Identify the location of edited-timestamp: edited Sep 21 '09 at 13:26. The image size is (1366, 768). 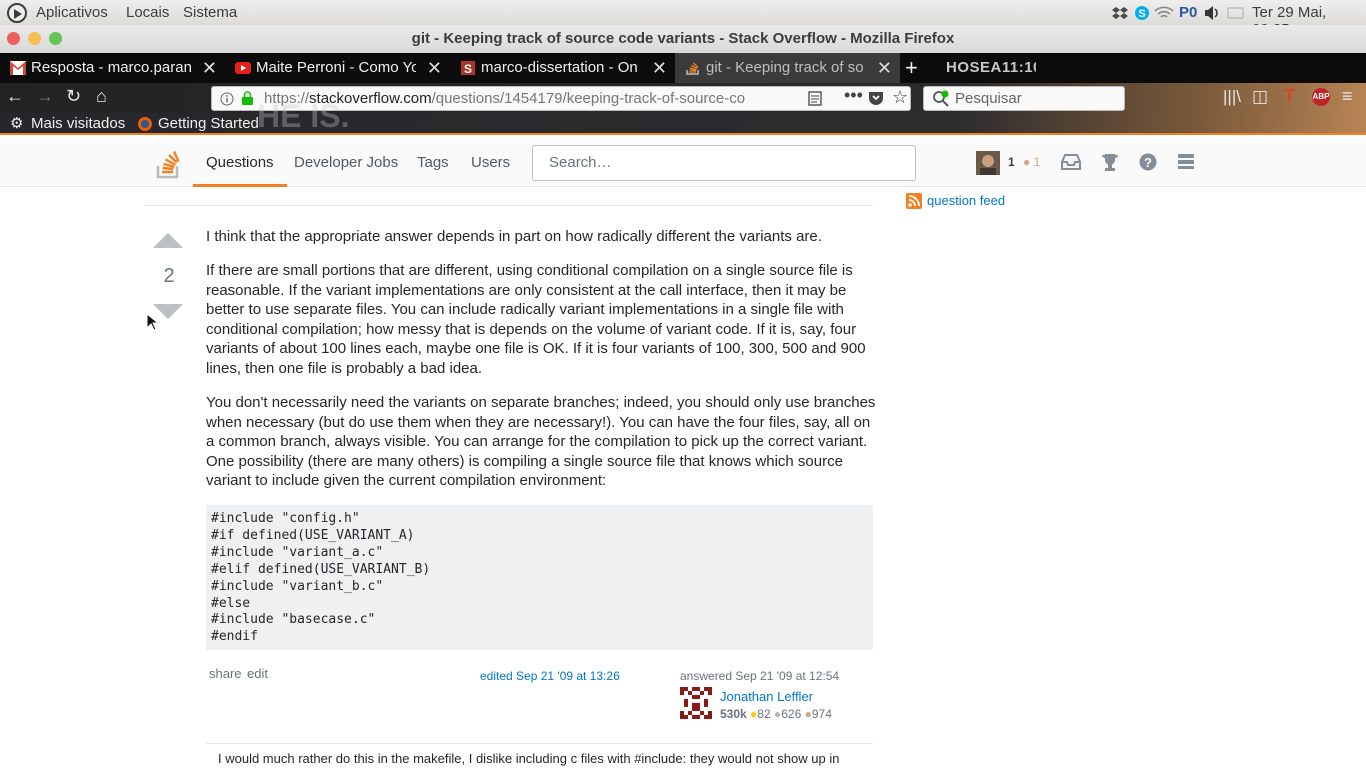
(550, 676).